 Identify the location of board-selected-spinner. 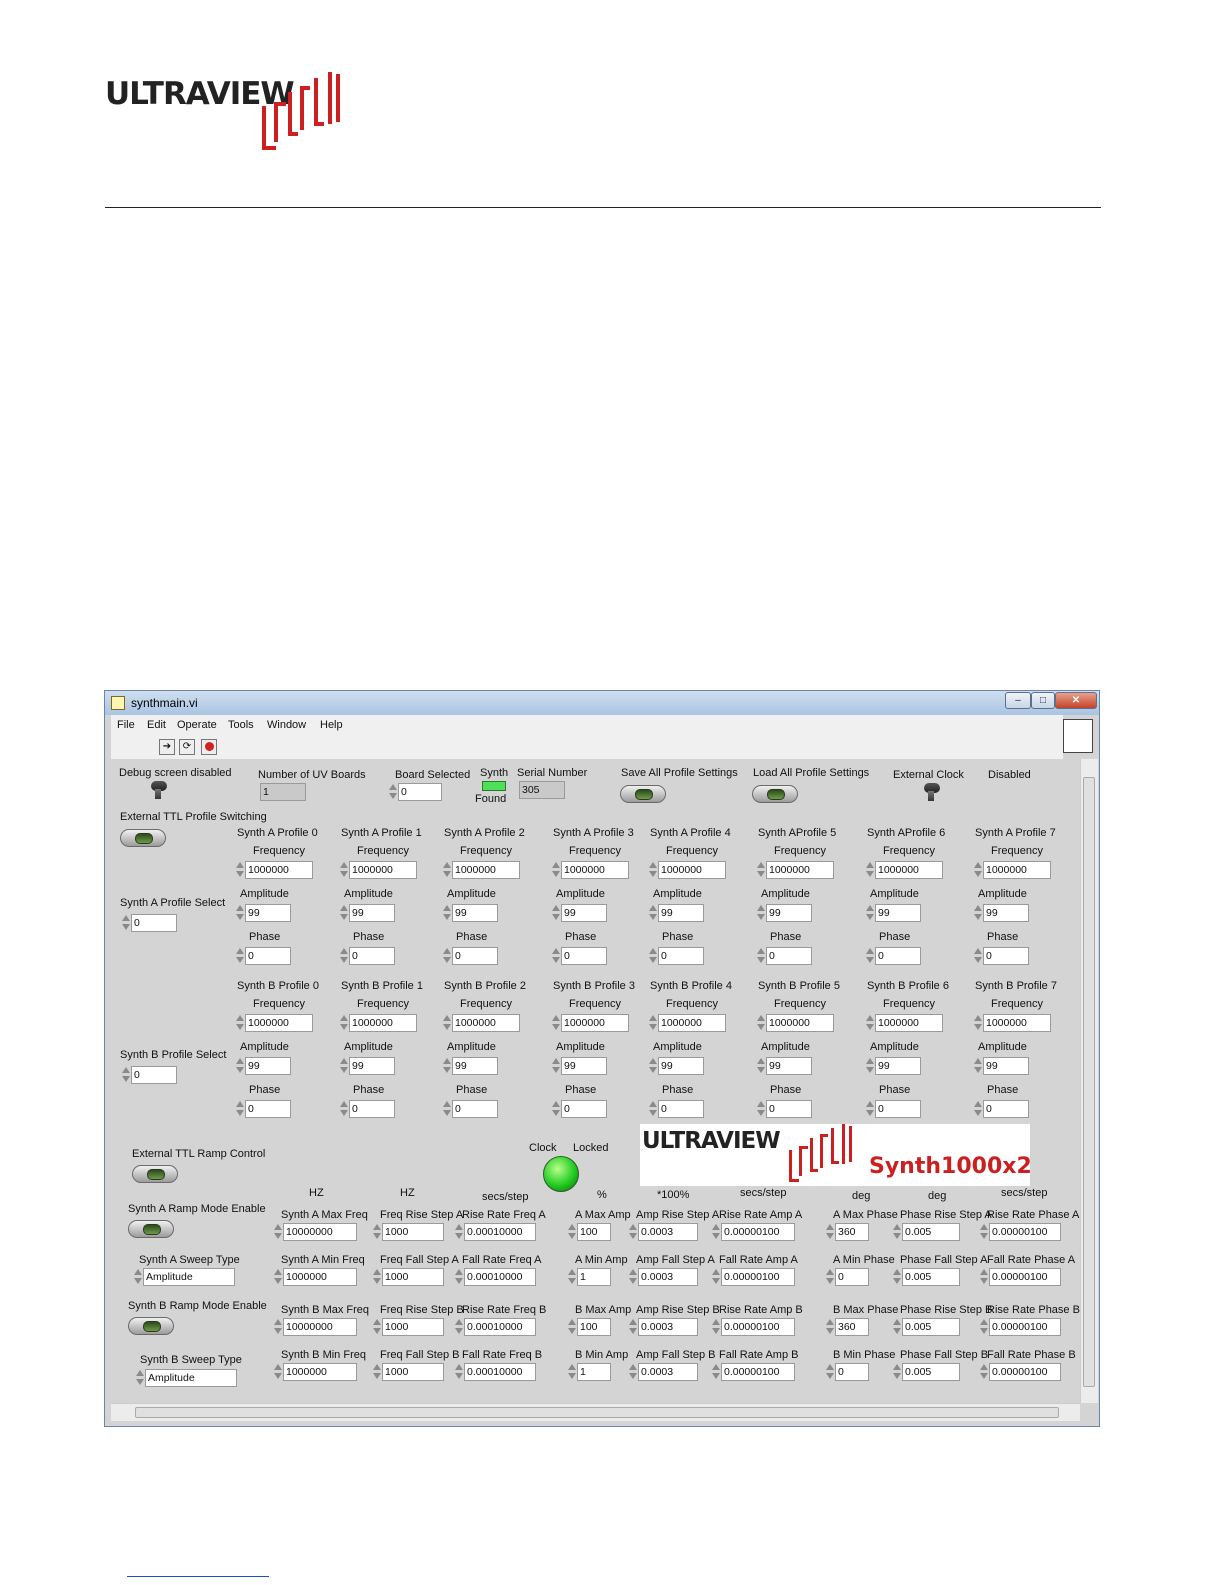
(392, 792).